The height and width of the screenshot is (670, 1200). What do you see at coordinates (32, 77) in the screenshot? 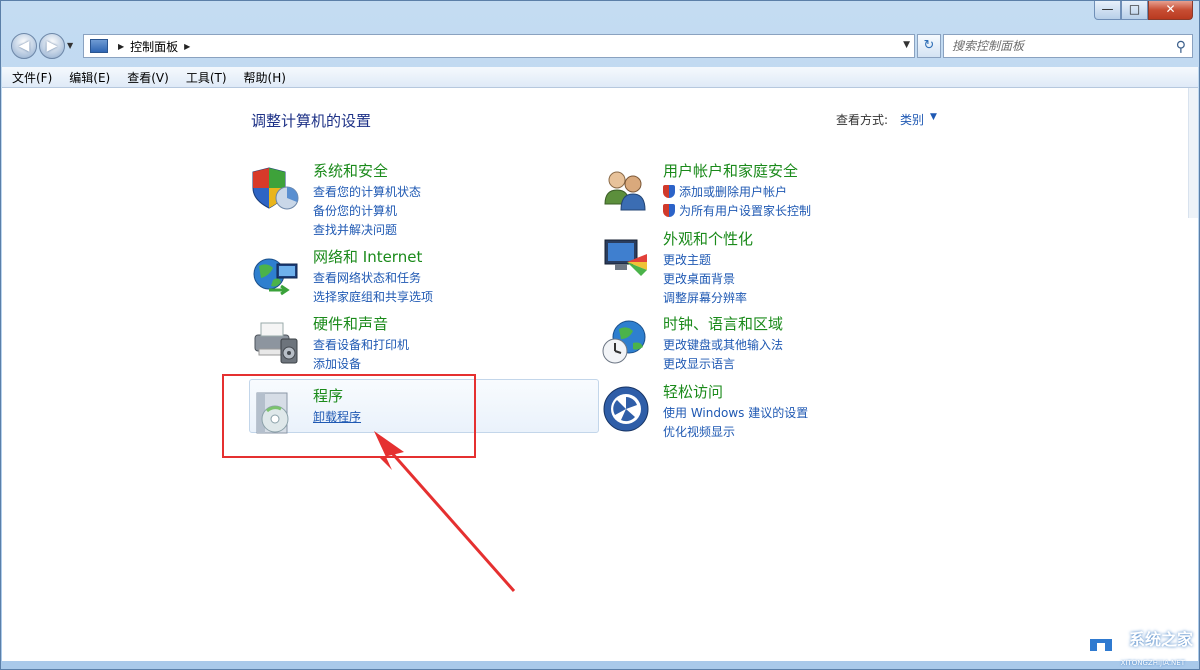
I see `menu-file: 文件(F)` at bounding box center [32, 77].